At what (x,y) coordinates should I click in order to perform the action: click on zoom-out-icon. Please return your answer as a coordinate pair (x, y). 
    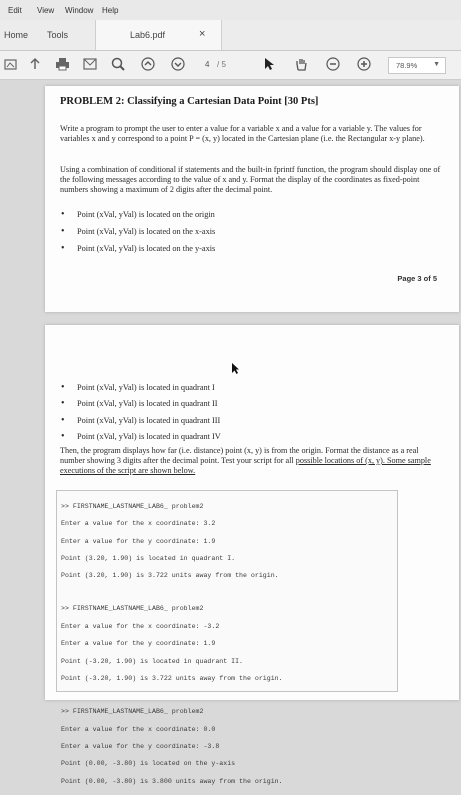
    Looking at the image, I should click on (333, 64).